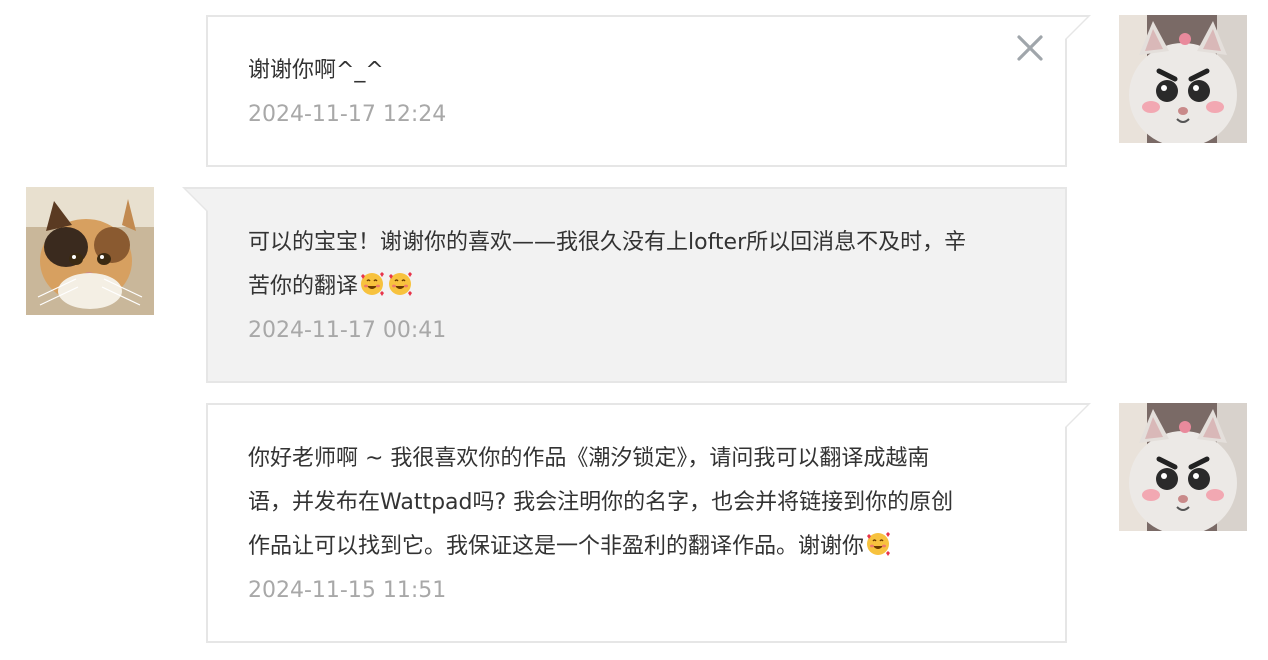  I want to click on kitten-avatar-icon, so click(90, 251).